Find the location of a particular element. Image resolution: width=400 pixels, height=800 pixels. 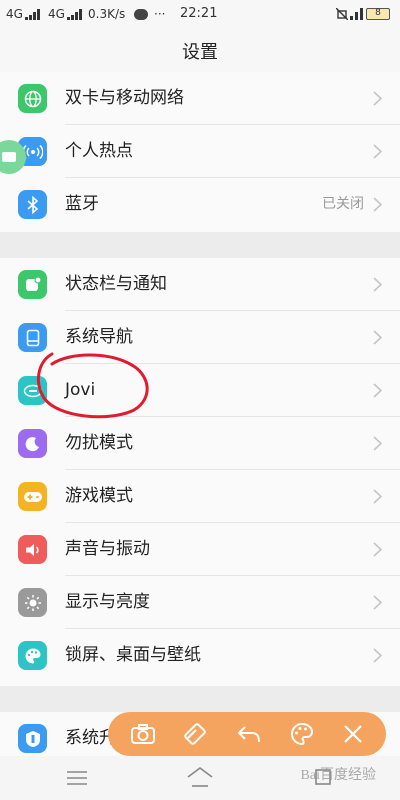

battery-icon: 8 is located at coordinates (378, 14).